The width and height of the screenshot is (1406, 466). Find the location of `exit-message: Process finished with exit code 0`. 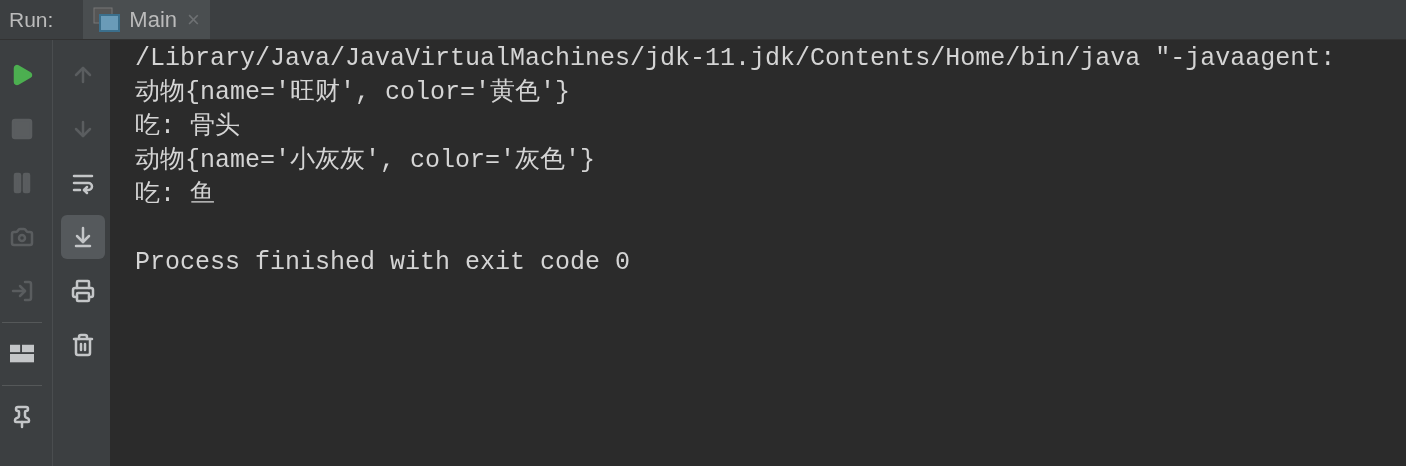

exit-message: Process finished with exit code 0 is located at coordinates (383, 263).